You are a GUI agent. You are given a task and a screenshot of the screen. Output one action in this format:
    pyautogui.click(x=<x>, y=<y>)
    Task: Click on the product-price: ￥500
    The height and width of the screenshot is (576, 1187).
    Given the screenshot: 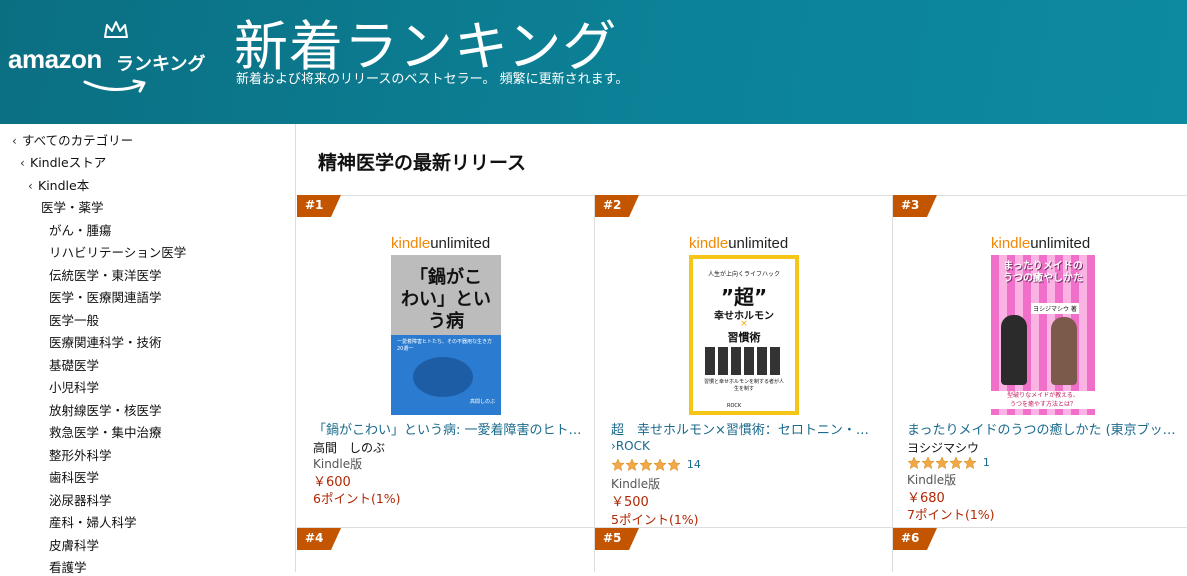 What is the action you would take?
    pyautogui.click(x=630, y=502)
    